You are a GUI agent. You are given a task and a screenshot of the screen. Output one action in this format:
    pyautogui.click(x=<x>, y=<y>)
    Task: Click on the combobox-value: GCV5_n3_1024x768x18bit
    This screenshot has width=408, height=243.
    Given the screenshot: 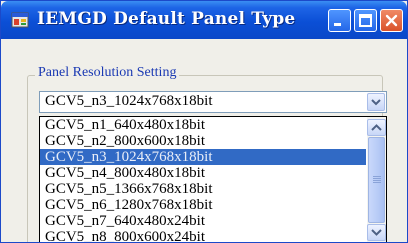 What is the action you would take?
    pyautogui.click(x=129, y=101)
    